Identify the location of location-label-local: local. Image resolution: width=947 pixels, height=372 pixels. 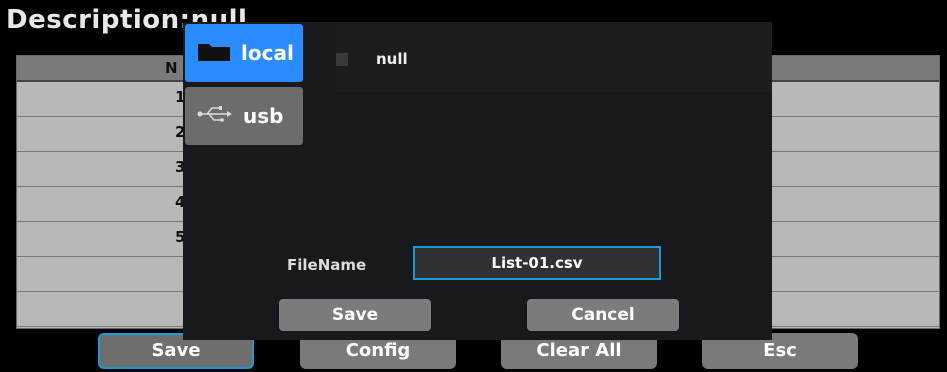
(267, 53).